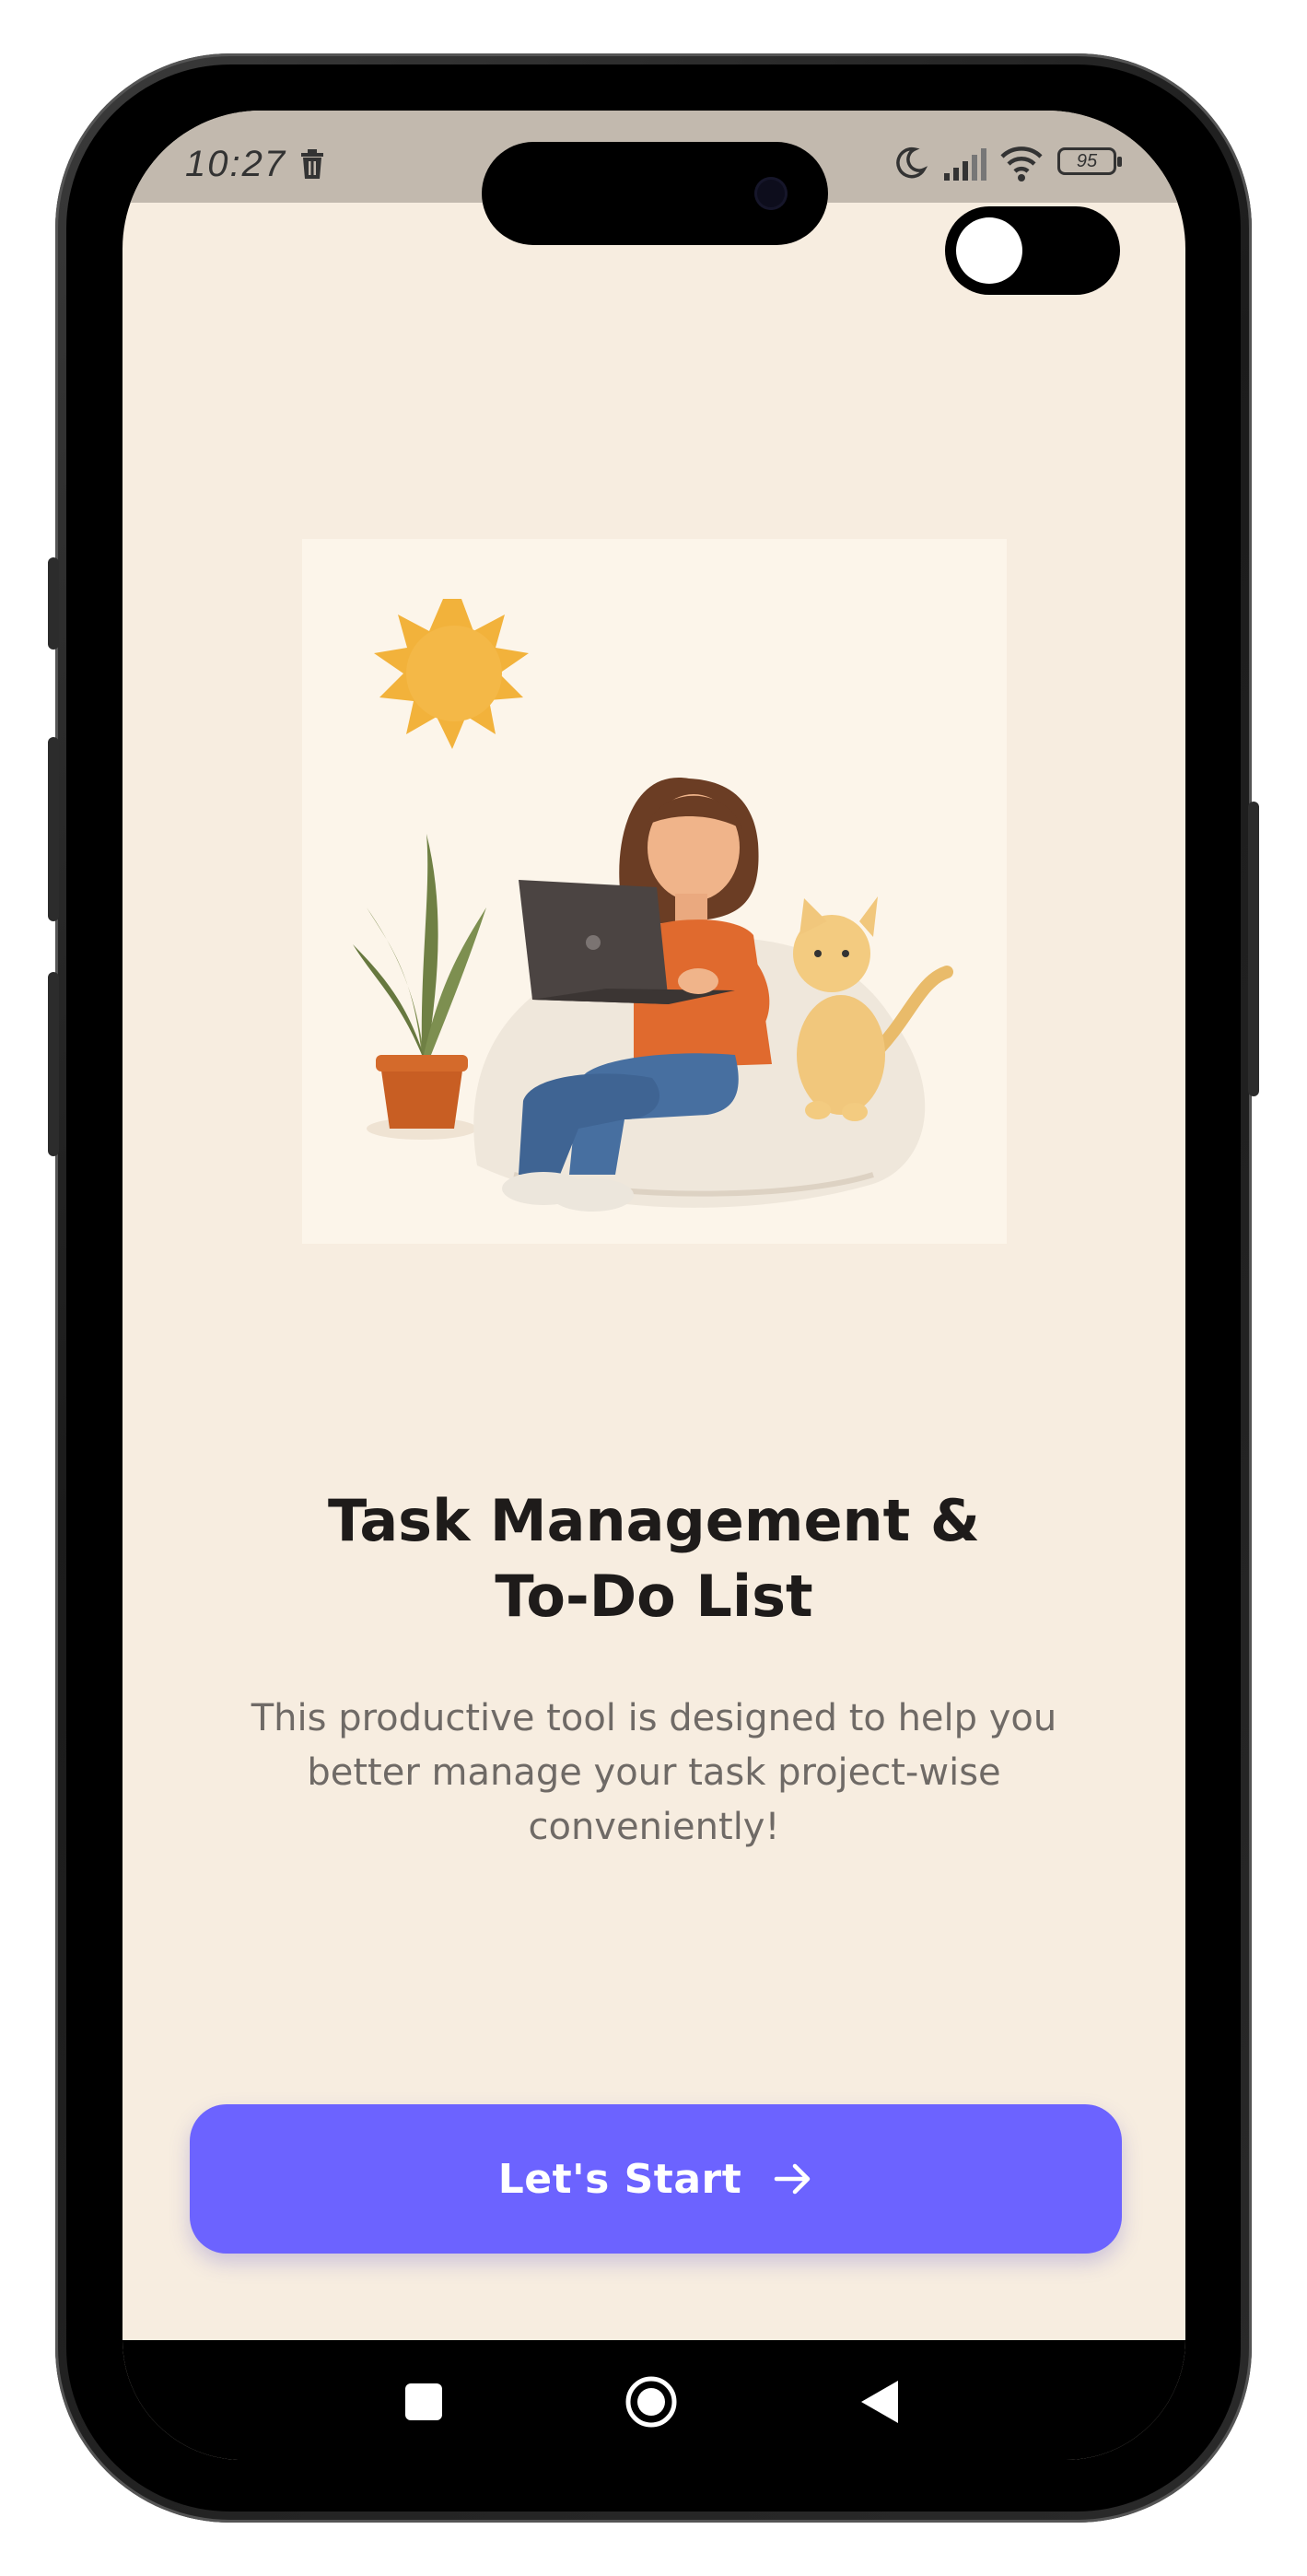  What do you see at coordinates (654, 1520) in the screenshot?
I see `title-line-1: Task Management &` at bounding box center [654, 1520].